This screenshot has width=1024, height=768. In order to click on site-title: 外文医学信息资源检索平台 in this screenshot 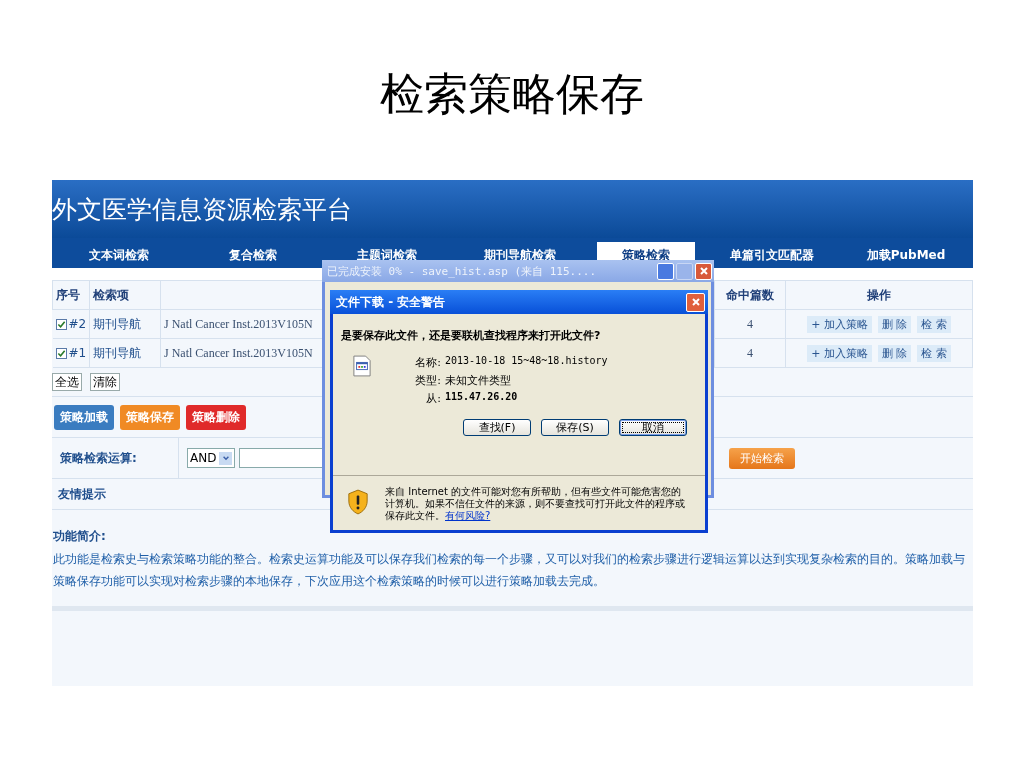, I will do `click(202, 209)`.